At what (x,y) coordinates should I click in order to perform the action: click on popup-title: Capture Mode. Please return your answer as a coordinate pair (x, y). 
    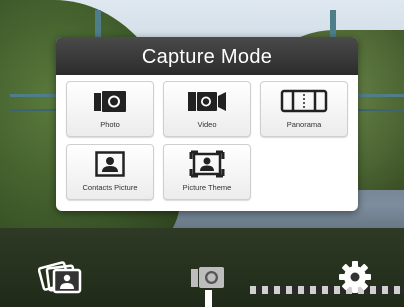
    Looking at the image, I should click on (207, 56).